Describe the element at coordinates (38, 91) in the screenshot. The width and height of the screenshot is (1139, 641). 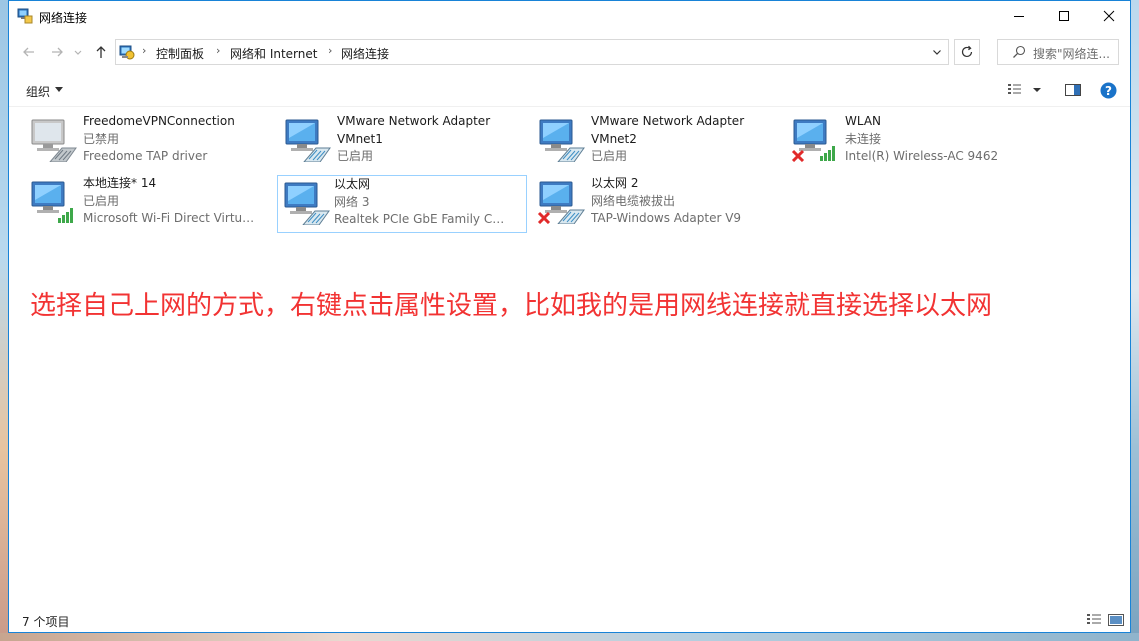
I see `organize-menu-button: 组织` at that location.